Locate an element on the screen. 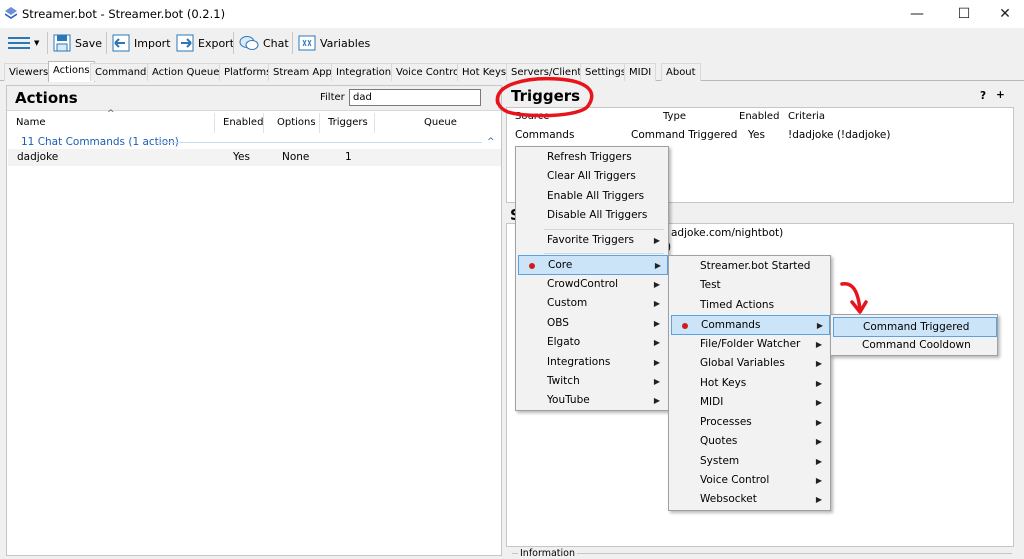 The width and height of the screenshot is (1024, 559). save-button: Save is located at coordinates (77, 43).